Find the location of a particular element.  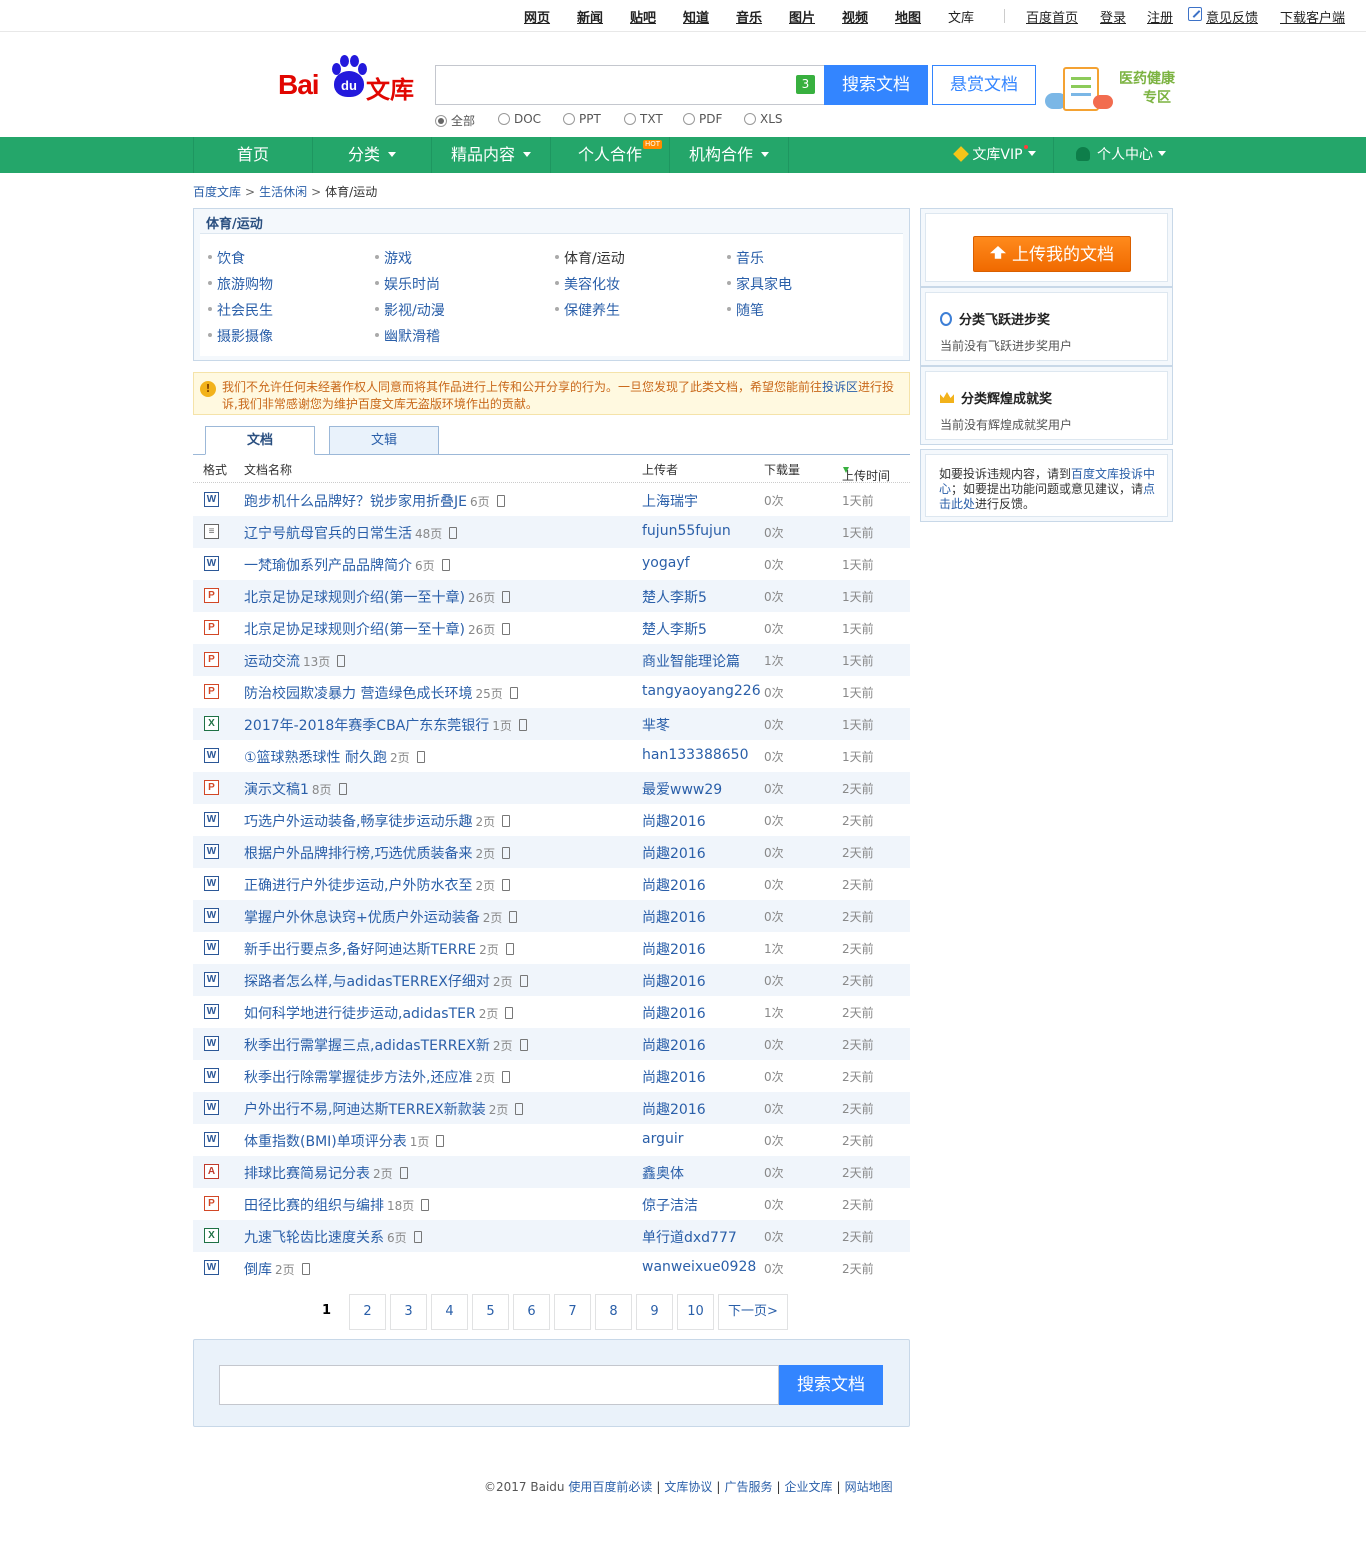

doc-title-link: 防治校园欺凌暴力 营造绿色成长环境 is located at coordinates (358, 694).